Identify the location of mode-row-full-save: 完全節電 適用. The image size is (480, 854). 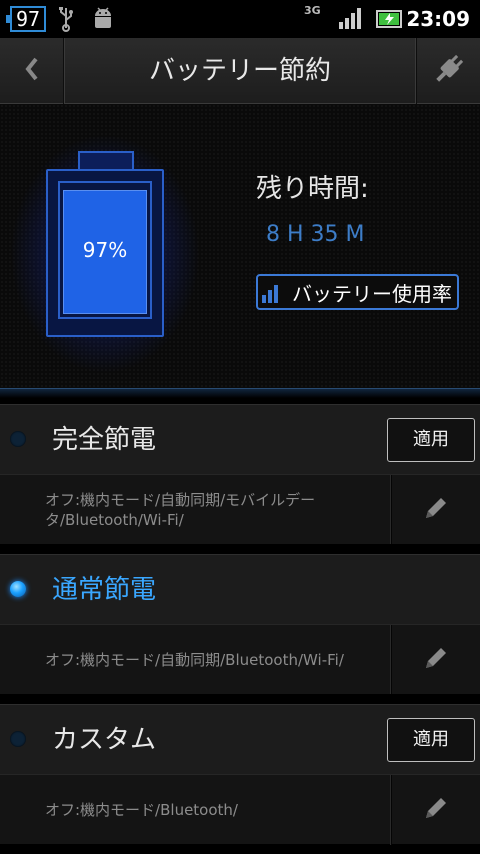
(240, 439).